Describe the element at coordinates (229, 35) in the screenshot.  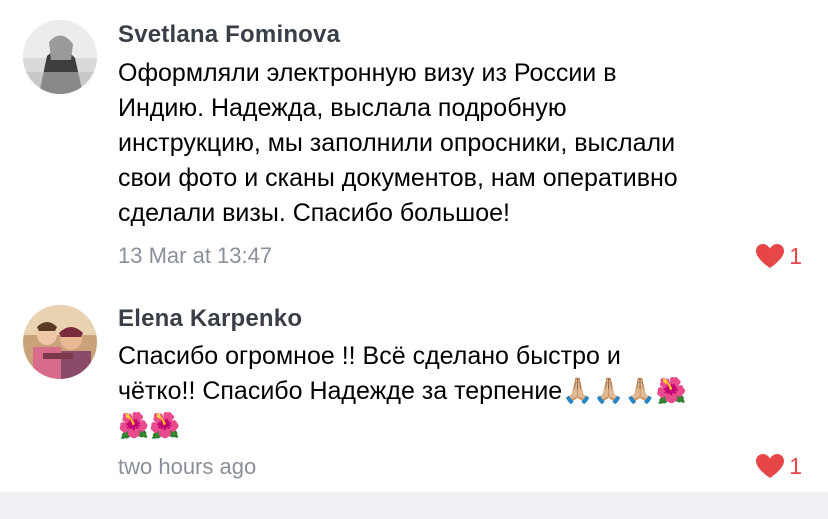
I see `comment-author: Svetlana Fominova` at that location.